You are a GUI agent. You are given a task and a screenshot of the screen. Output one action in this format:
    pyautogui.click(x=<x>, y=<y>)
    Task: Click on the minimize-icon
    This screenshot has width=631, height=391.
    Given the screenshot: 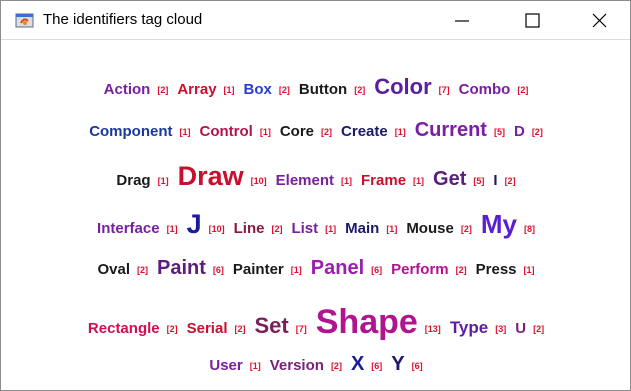 What is the action you would take?
    pyautogui.click(x=462, y=21)
    